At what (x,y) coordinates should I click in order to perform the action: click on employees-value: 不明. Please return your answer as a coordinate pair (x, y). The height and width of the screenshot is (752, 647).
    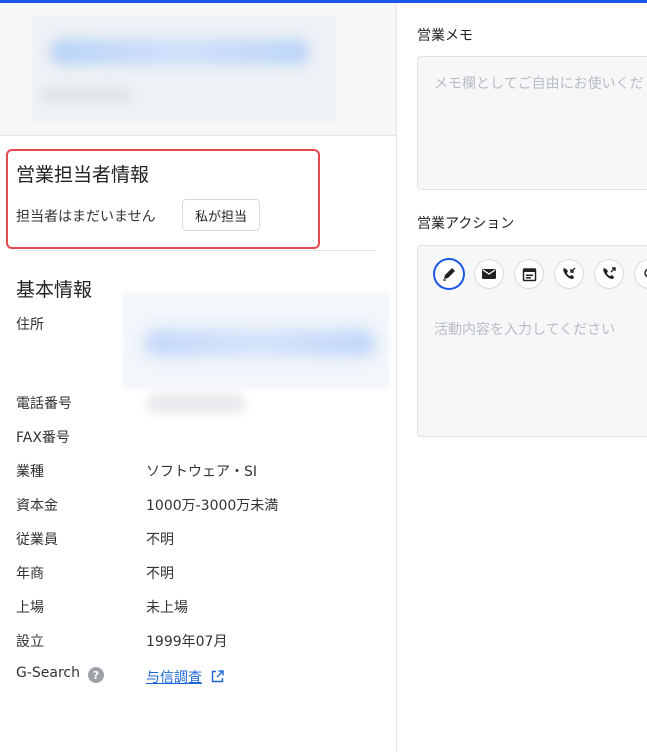
    Looking at the image, I should click on (160, 540).